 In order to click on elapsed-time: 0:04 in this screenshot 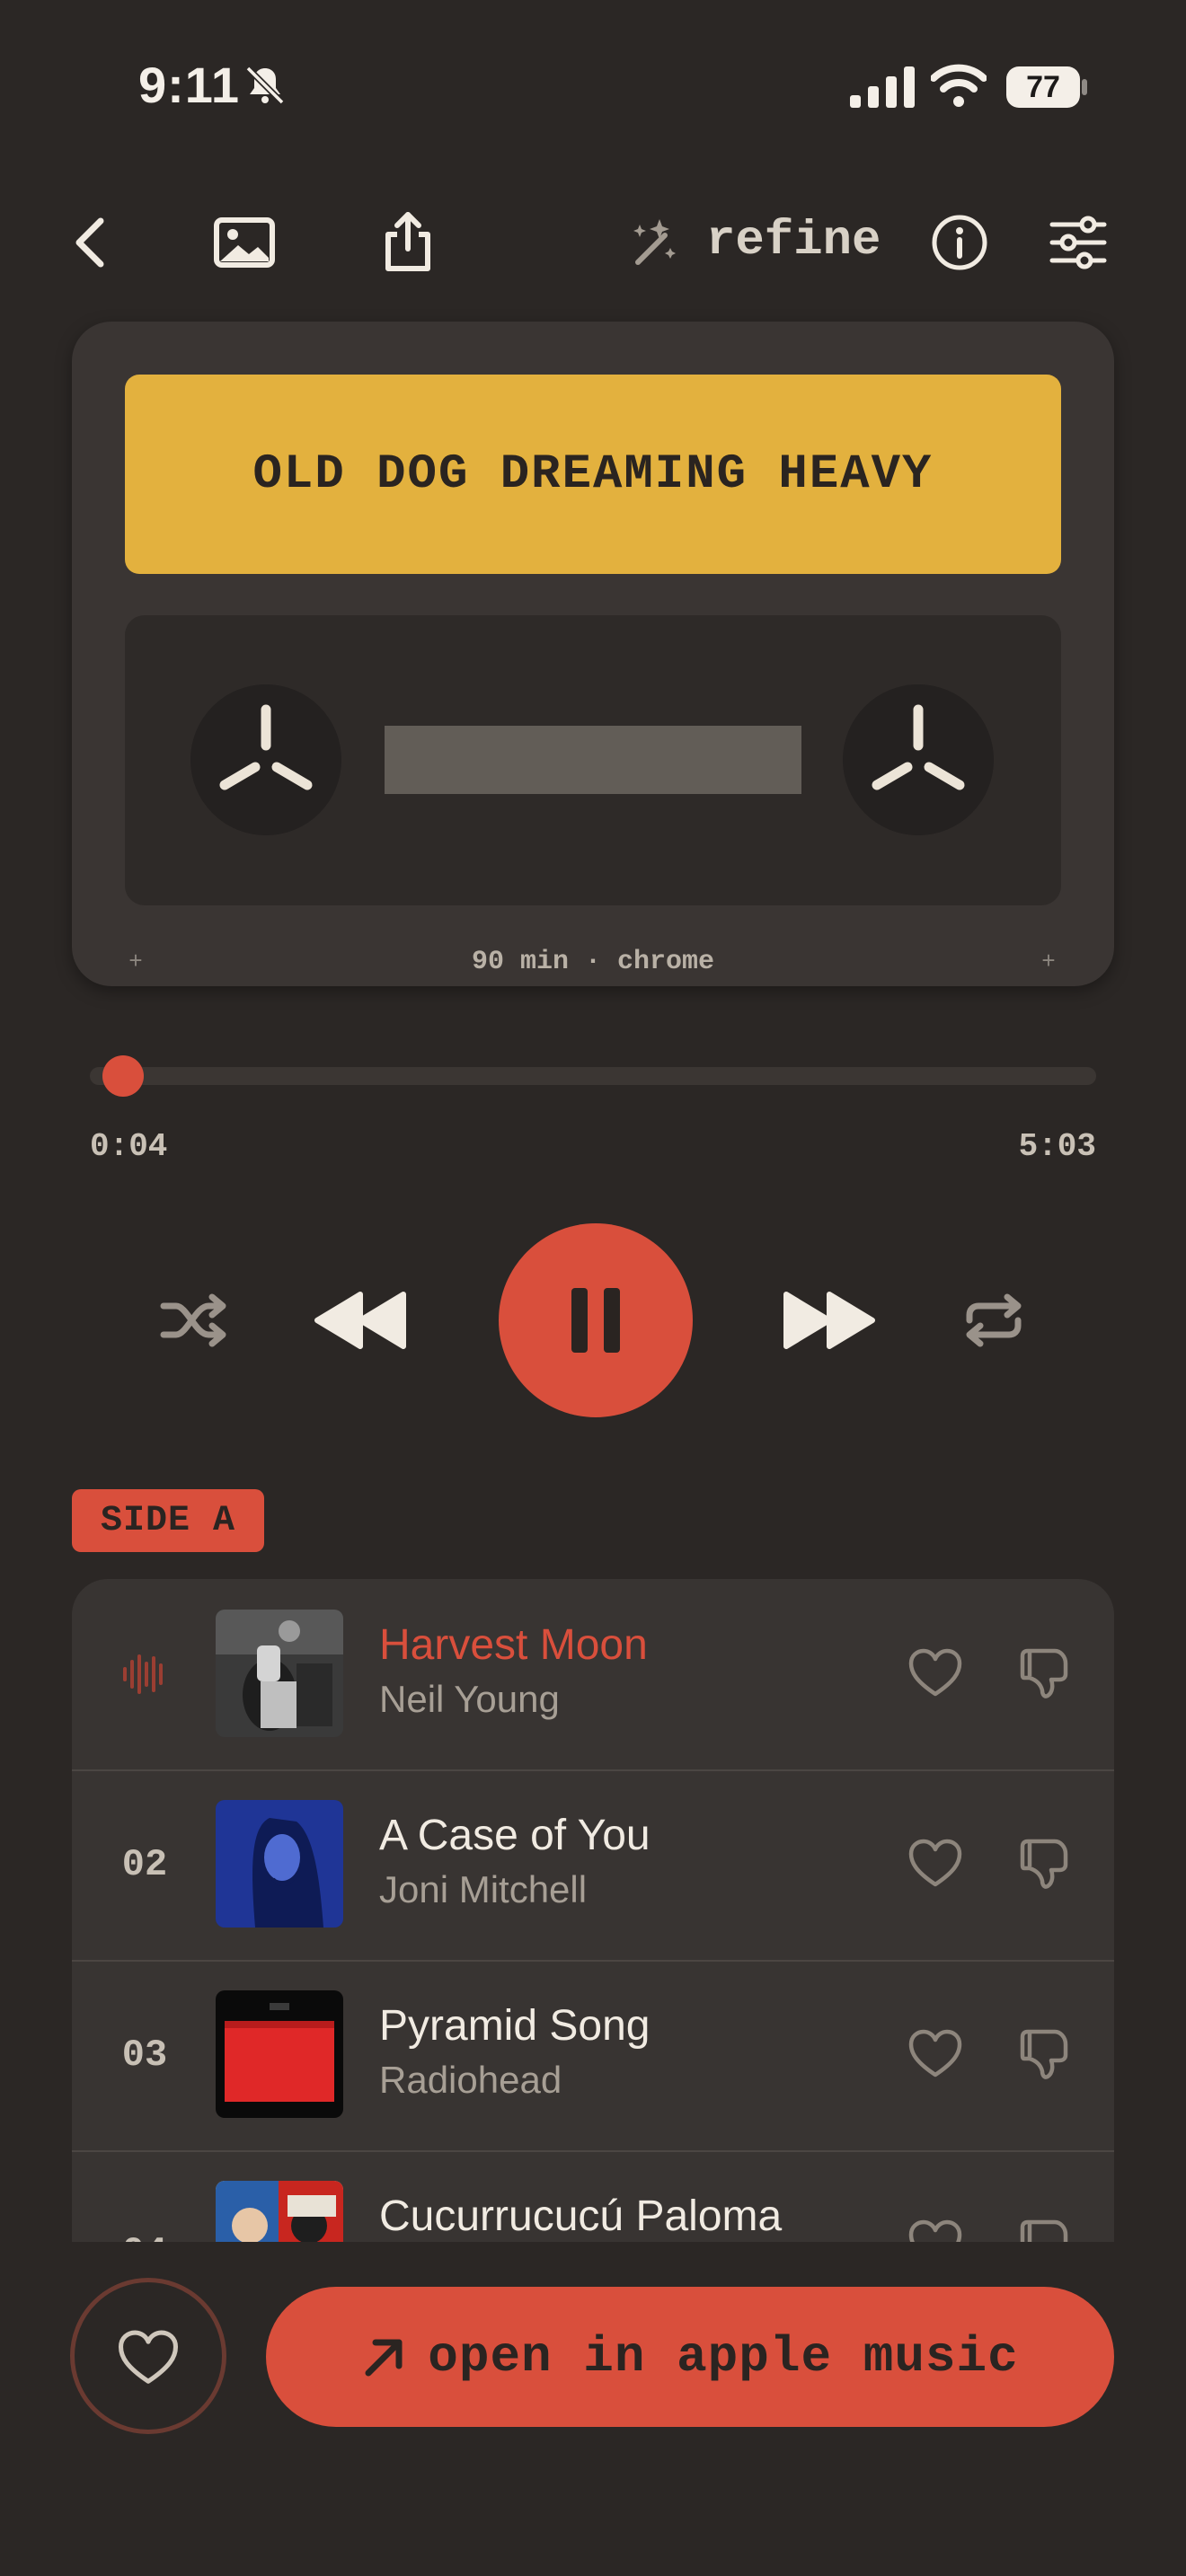, I will do `click(129, 1146)`.